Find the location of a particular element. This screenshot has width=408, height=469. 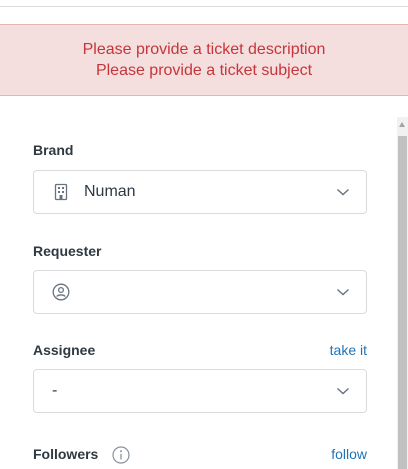

info-icon is located at coordinates (121, 455).